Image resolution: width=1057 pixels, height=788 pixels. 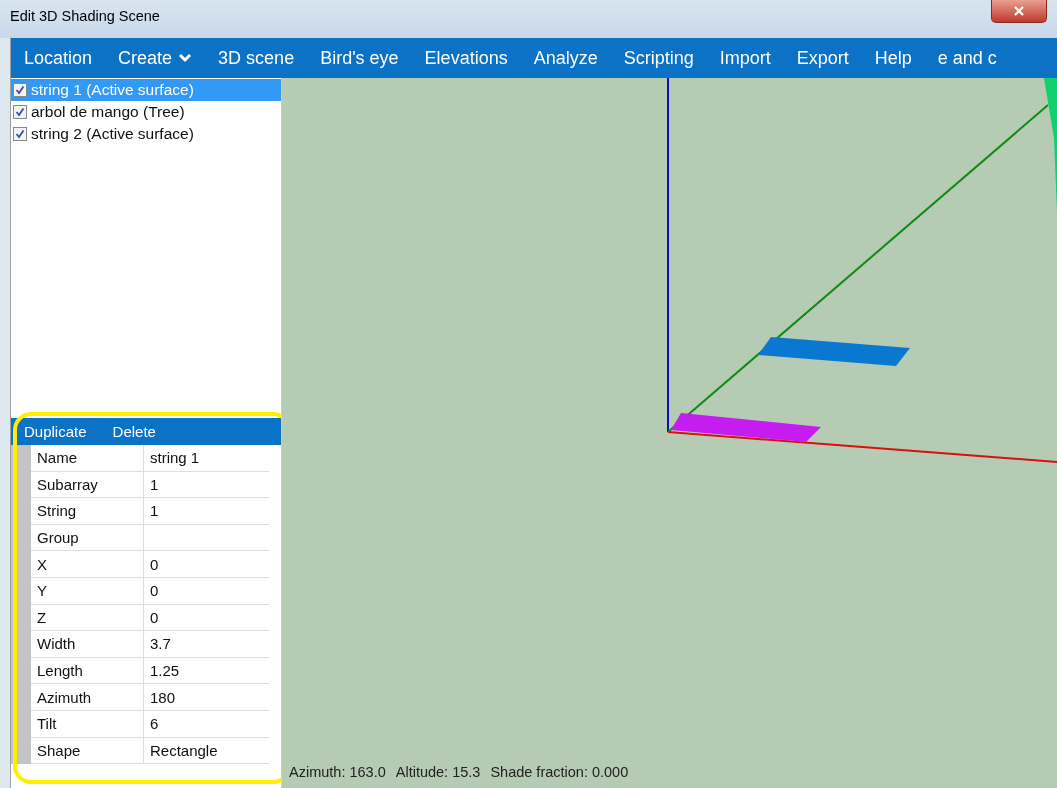 What do you see at coordinates (146, 90) in the screenshot?
I see `object-list-item: string 1 (Active surface)` at bounding box center [146, 90].